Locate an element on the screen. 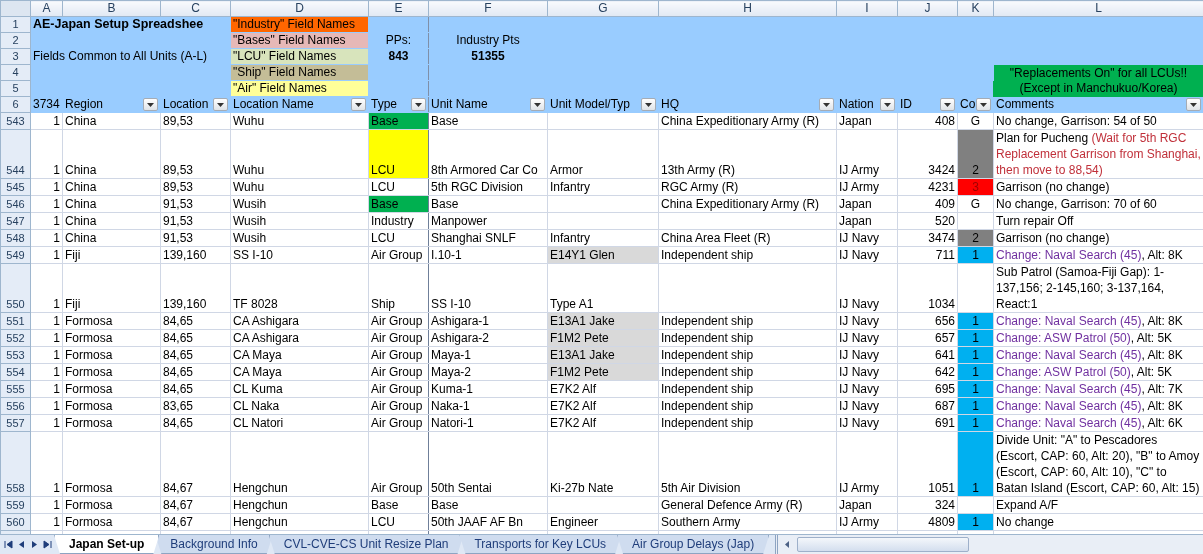 This screenshot has height=554, width=1203. table-cell: LCU is located at coordinates (398, 522).